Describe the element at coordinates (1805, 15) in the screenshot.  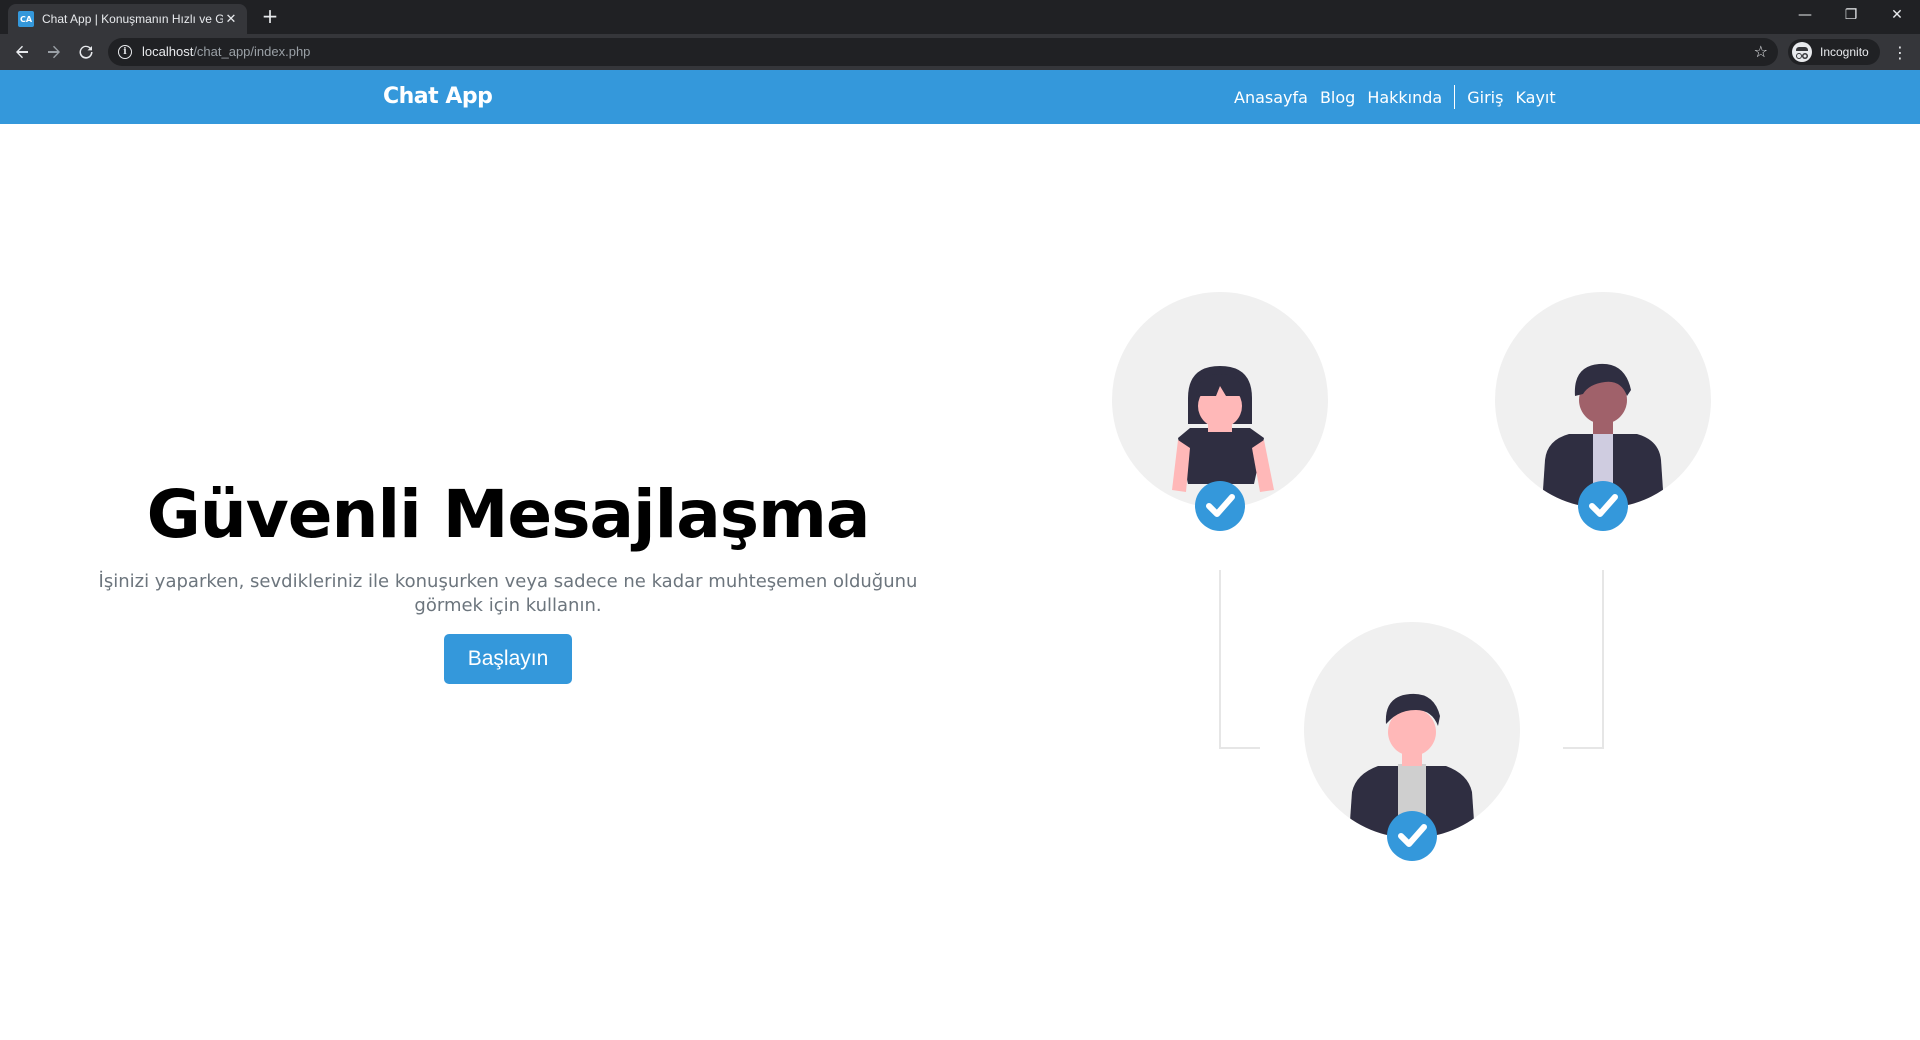
I see `minimize-icon: —` at that location.